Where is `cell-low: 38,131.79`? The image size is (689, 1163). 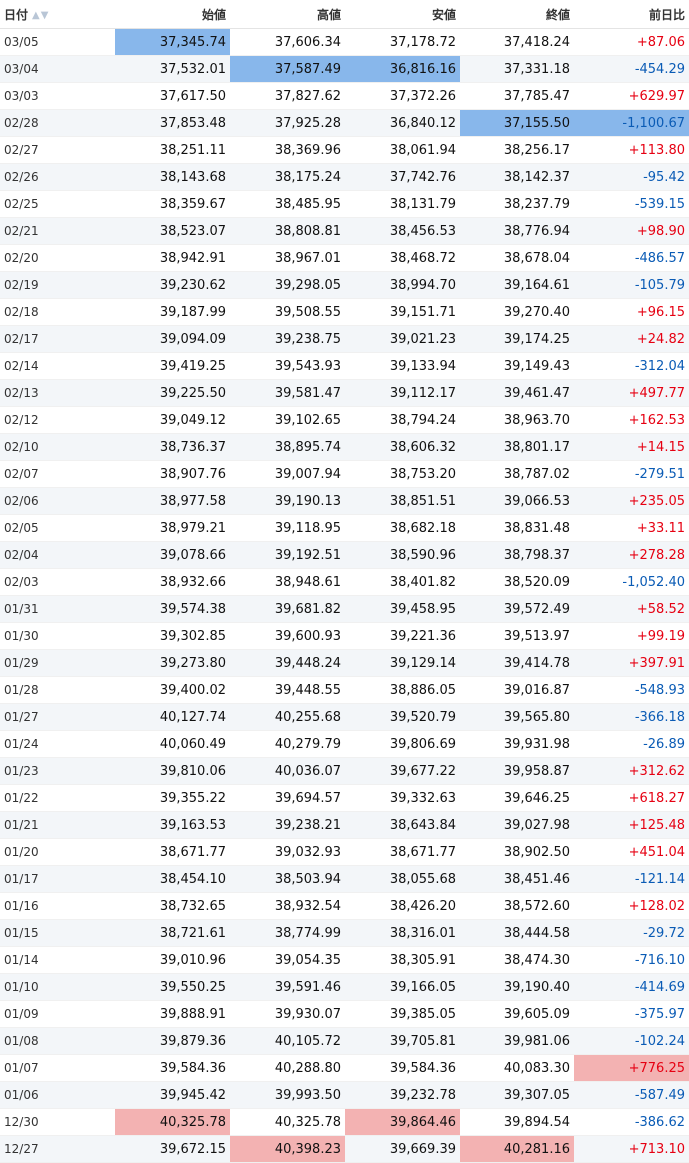
cell-low: 38,131.79 is located at coordinates (402, 204).